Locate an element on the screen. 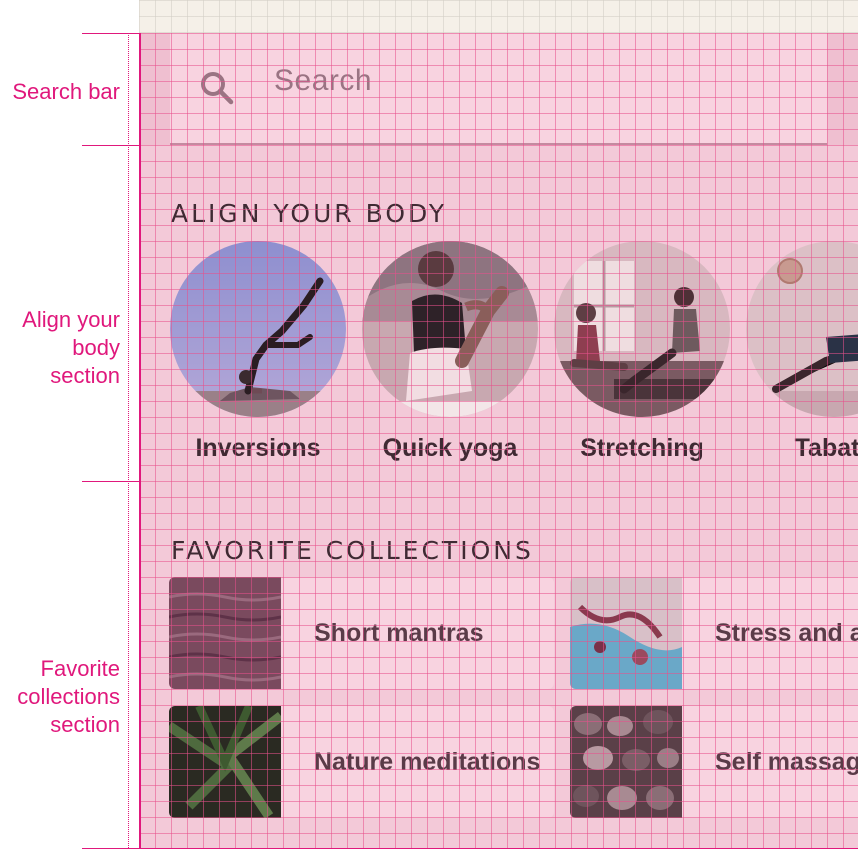 This screenshot has width=858, height=851. align-item-tabata: Tabata is located at coordinates (802, 351).